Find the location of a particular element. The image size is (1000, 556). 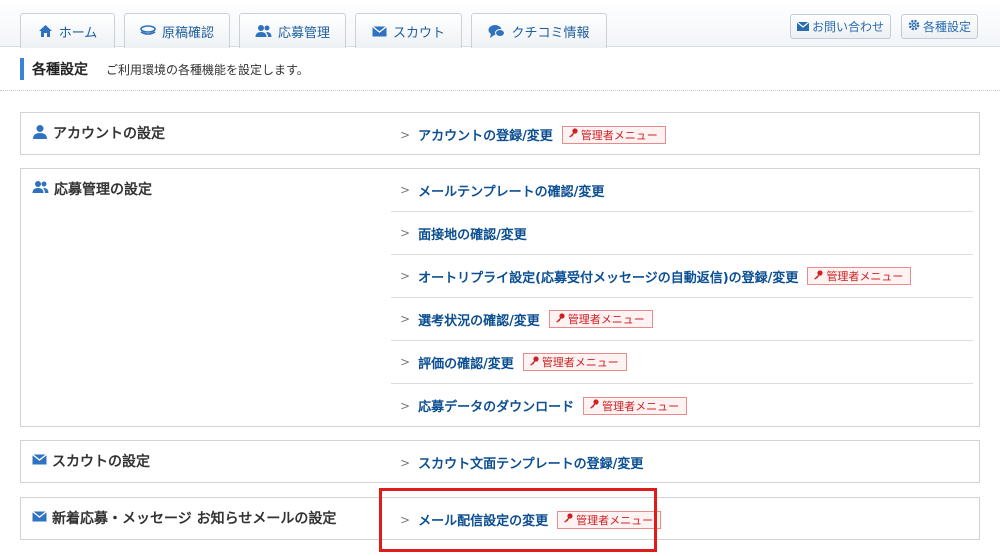

section-scout: スカウトの設定 > スカウト文面テンプレートの登録/変更 is located at coordinates (500, 461).